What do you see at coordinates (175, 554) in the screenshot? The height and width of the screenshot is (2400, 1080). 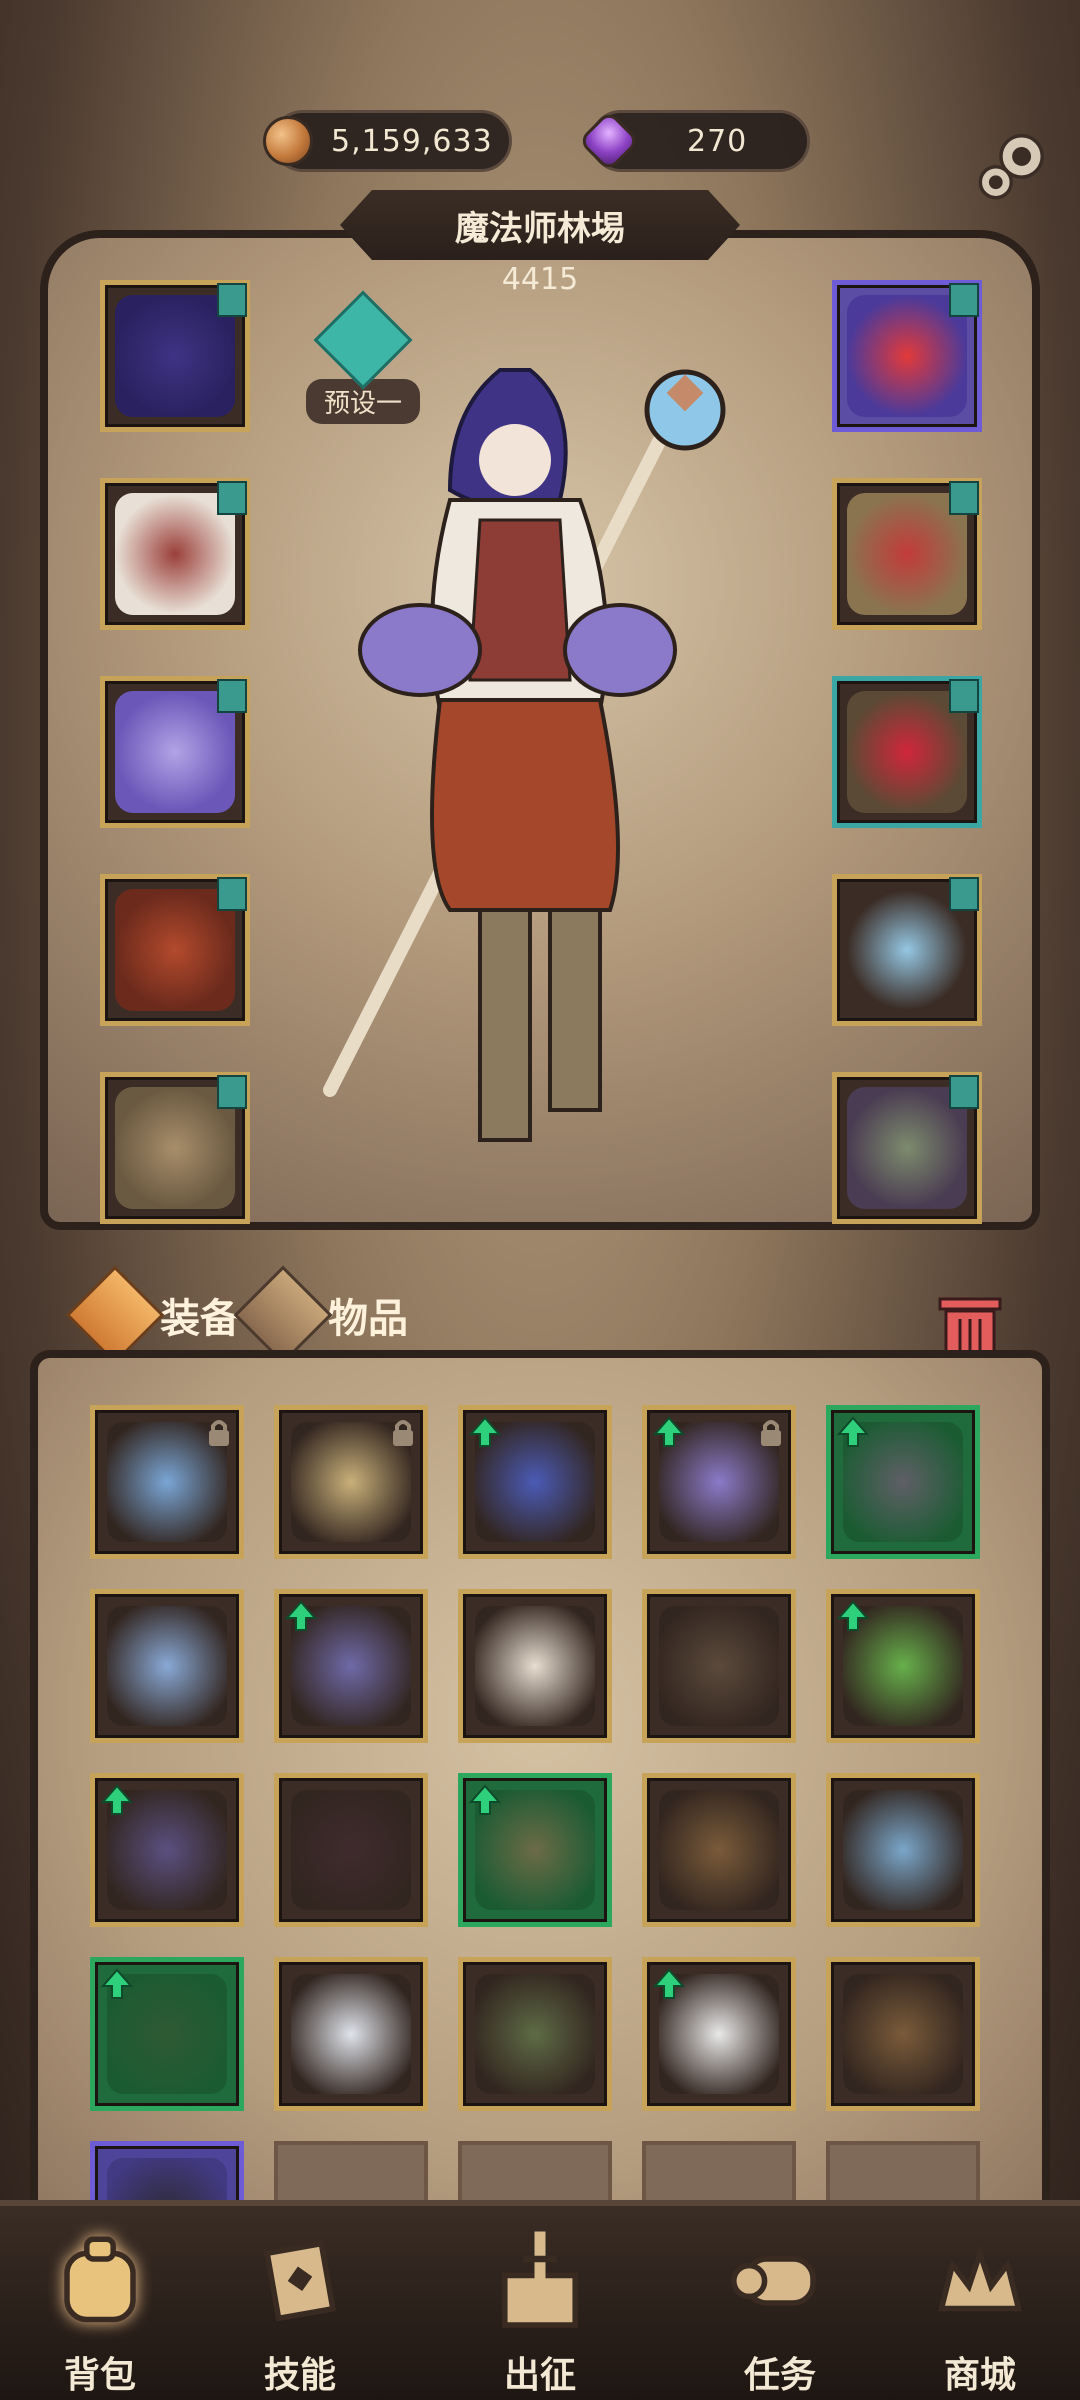 I see `equip-slot-chest` at bounding box center [175, 554].